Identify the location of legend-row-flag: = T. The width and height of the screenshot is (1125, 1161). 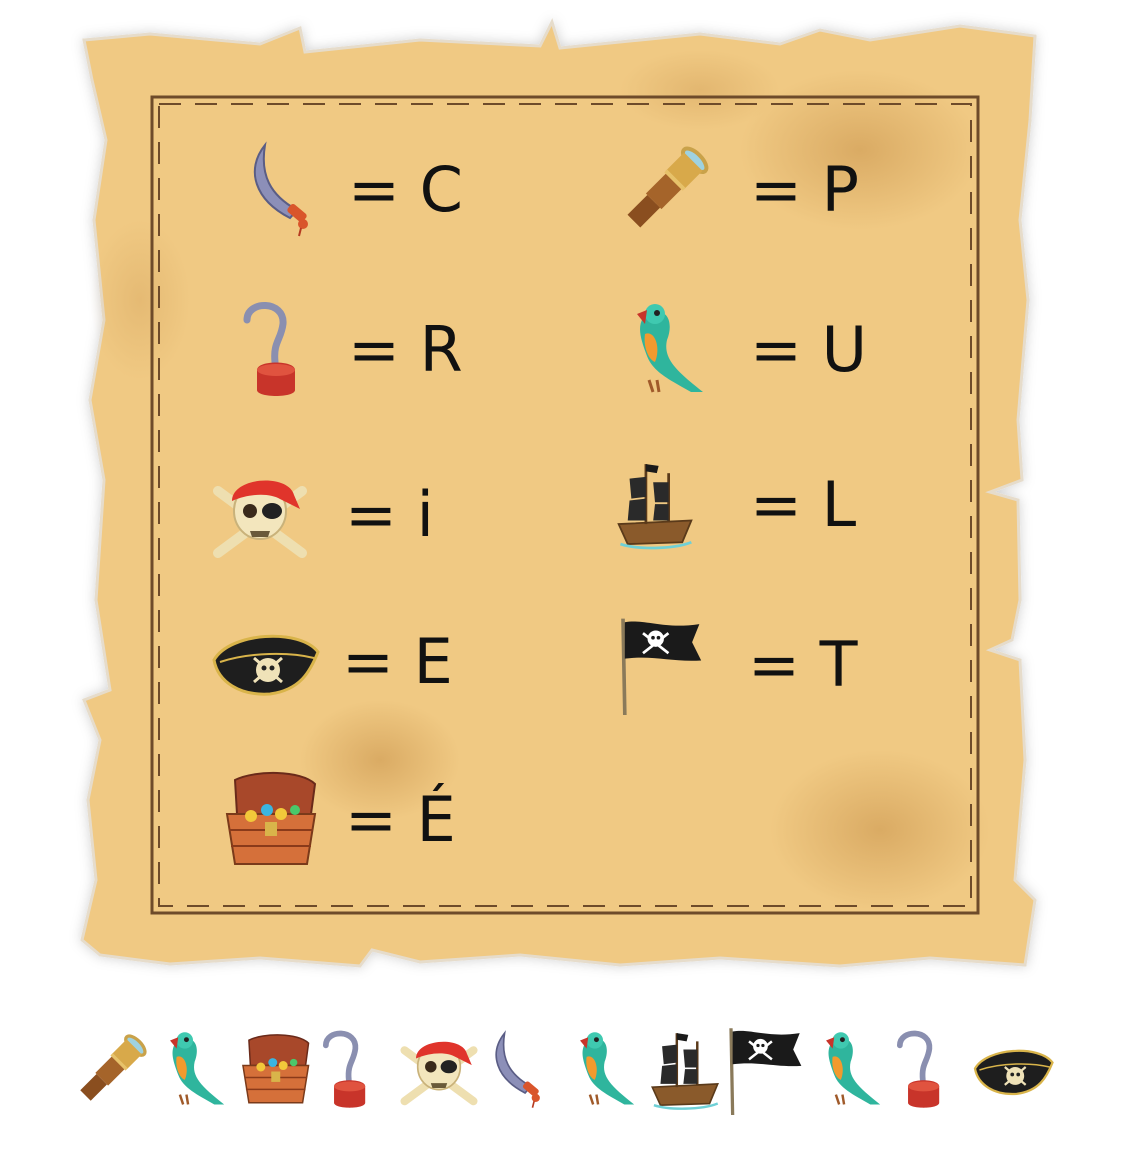
(733, 665).